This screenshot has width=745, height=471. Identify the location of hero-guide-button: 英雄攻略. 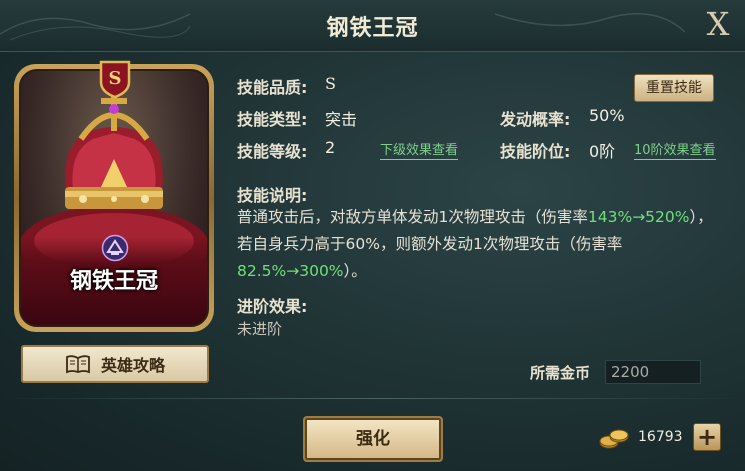
(115, 364).